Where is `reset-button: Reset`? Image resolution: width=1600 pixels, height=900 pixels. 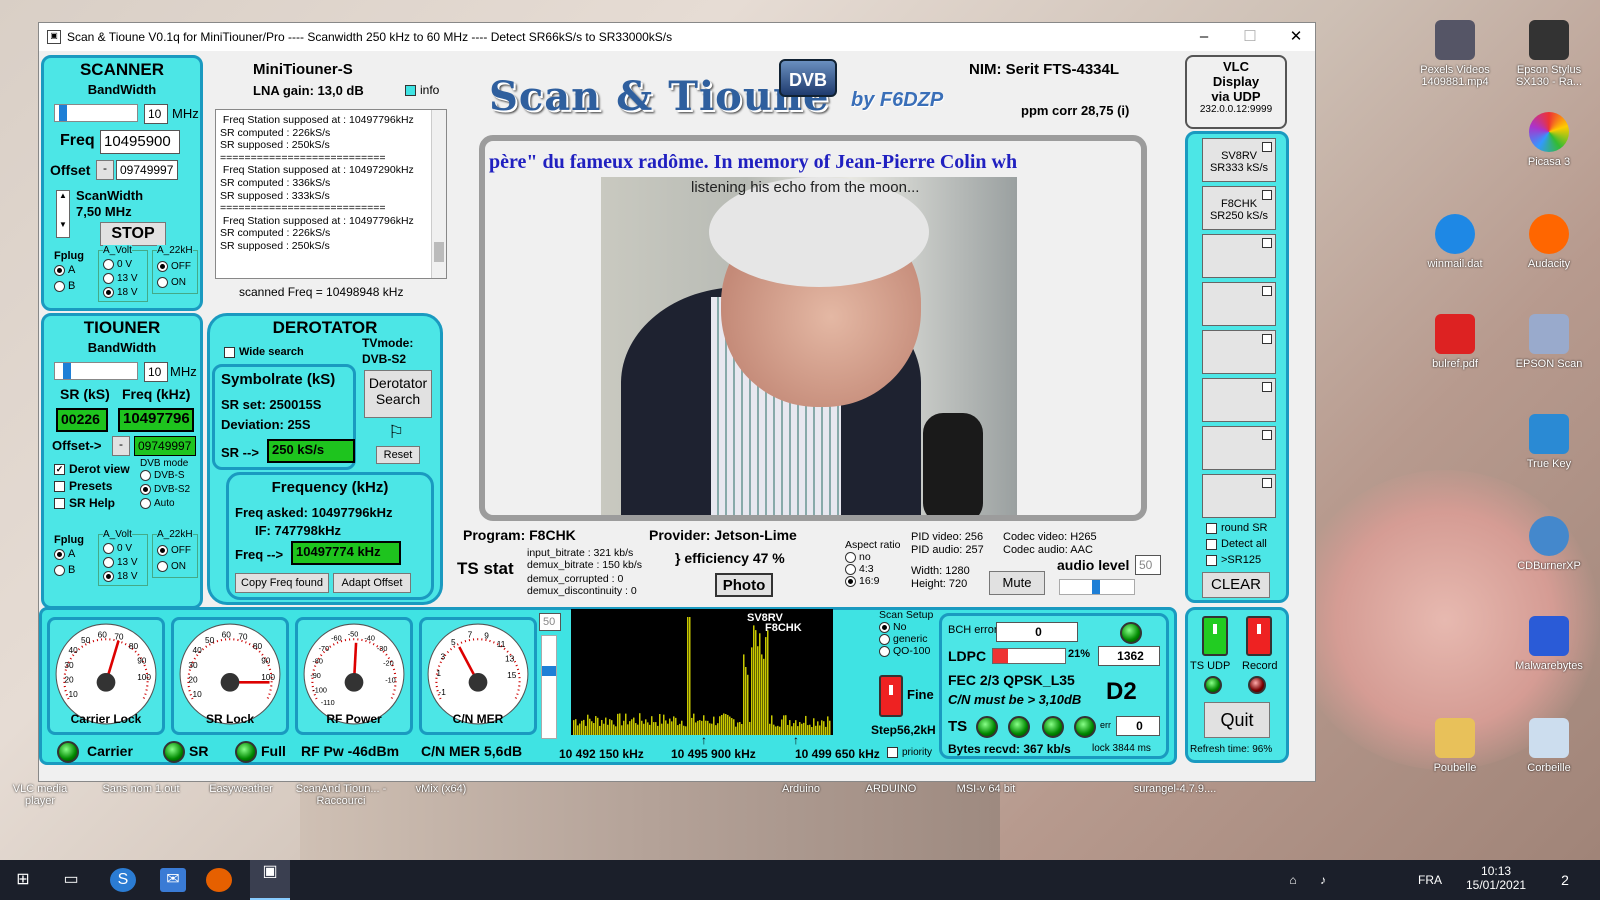 reset-button: Reset is located at coordinates (398, 455).